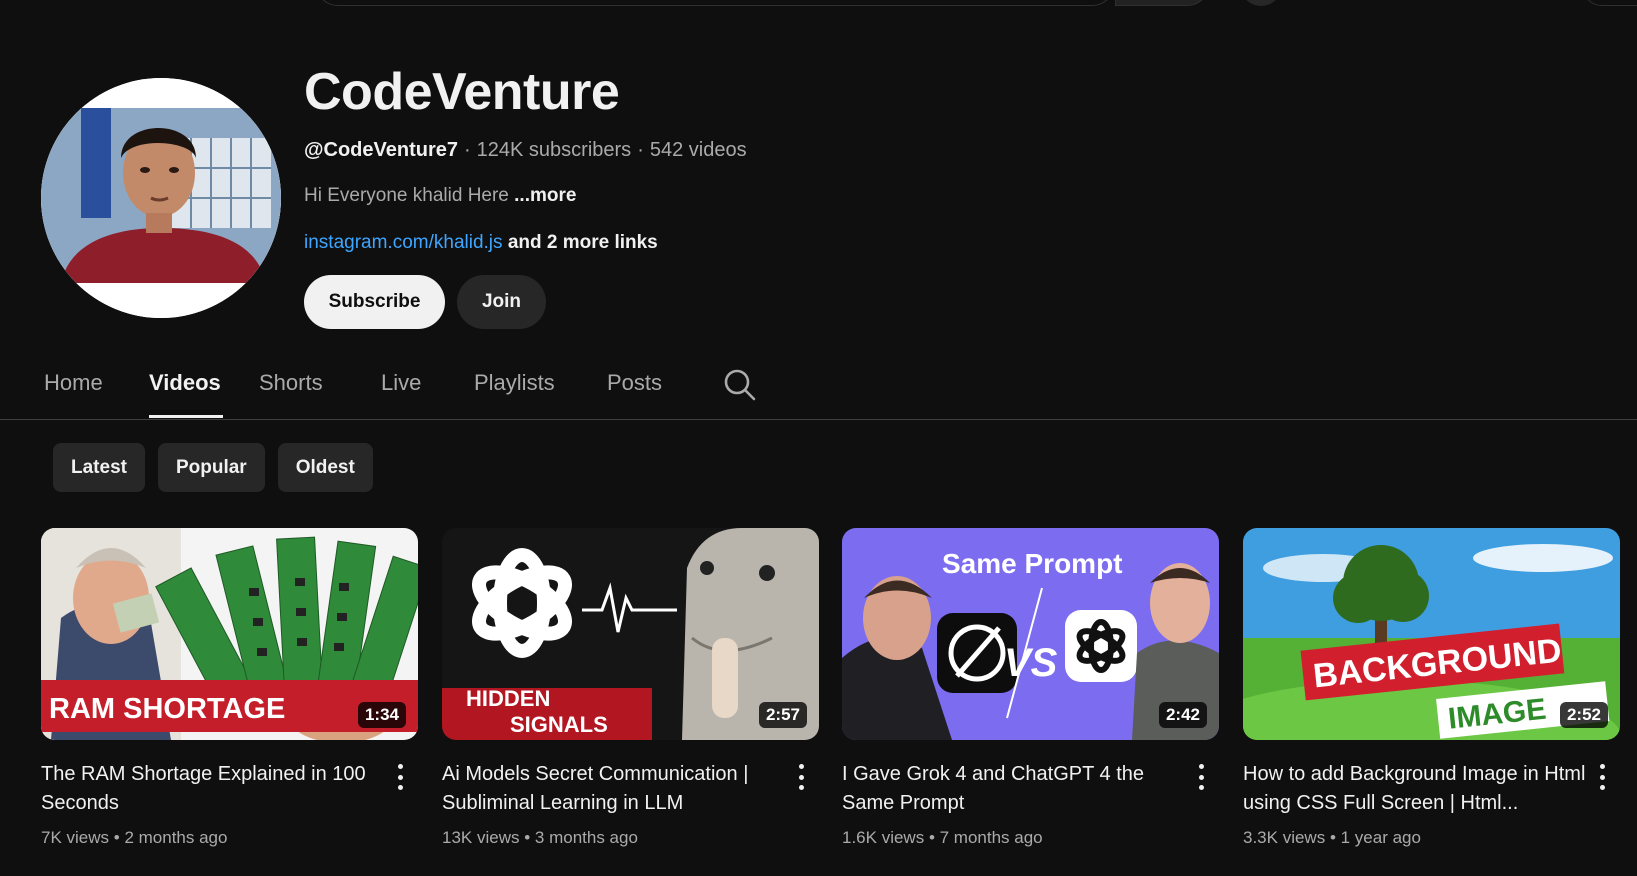 The image size is (1637, 876). What do you see at coordinates (75, 837) in the screenshot?
I see `view-count: 7K views` at bounding box center [75, 837].